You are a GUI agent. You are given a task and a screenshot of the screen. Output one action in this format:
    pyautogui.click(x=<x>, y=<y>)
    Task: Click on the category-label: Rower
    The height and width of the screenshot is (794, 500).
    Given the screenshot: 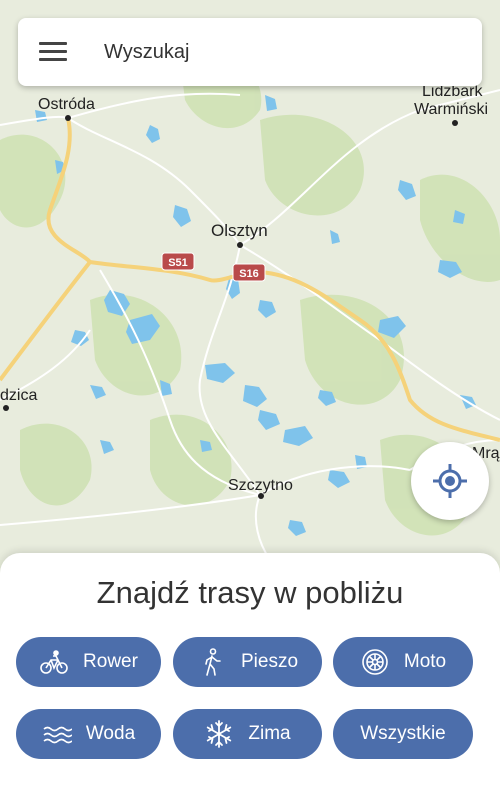 What is the action you would take?
    pyautogui.click(x=110, y=661)
    